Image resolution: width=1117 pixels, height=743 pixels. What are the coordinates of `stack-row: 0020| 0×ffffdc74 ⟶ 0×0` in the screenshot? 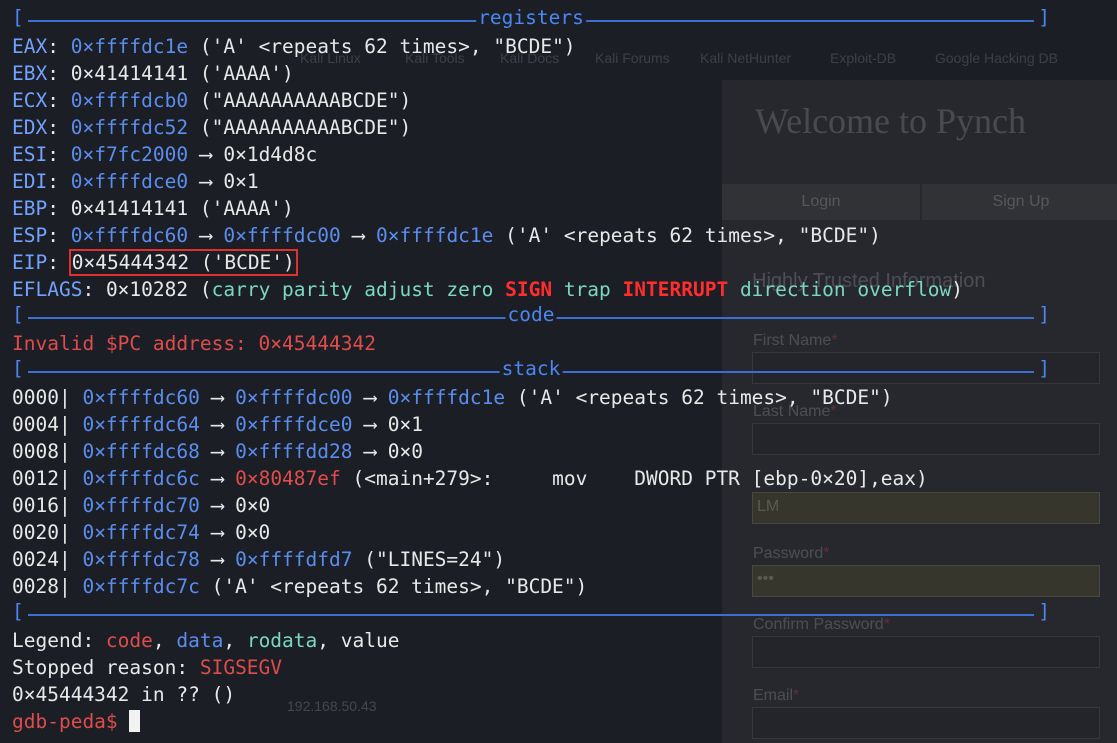 It's located at (141, 532).